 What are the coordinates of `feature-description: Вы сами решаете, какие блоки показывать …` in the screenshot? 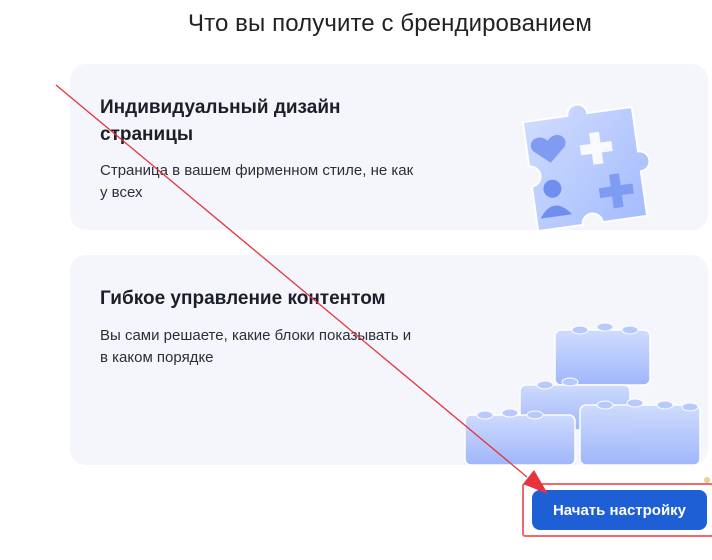 It's located at (256, 346).